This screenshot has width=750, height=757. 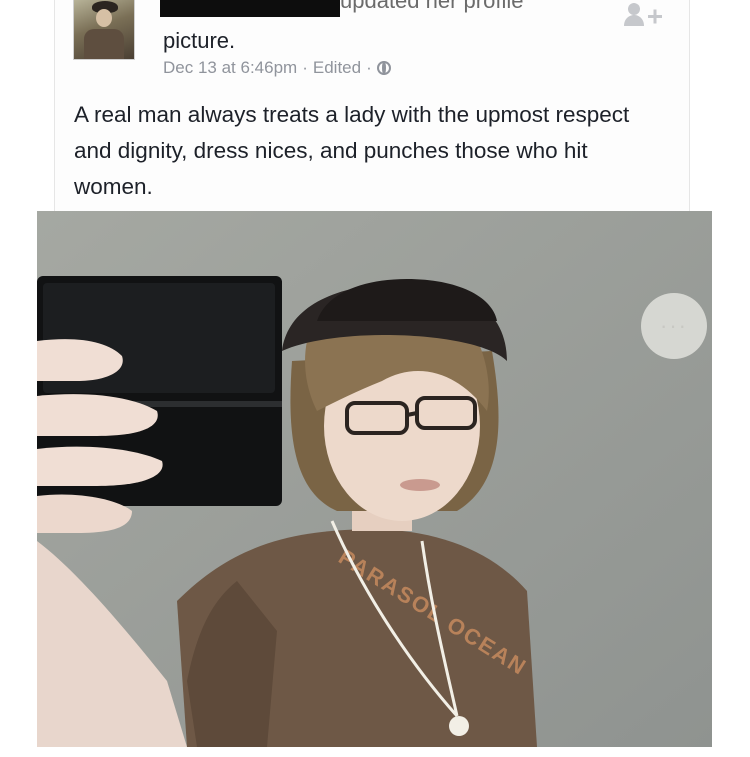 What do you see at coordinates (104, 44) in the screenshot?
I see `avatar-shirt` at bounding box center [104, 44].